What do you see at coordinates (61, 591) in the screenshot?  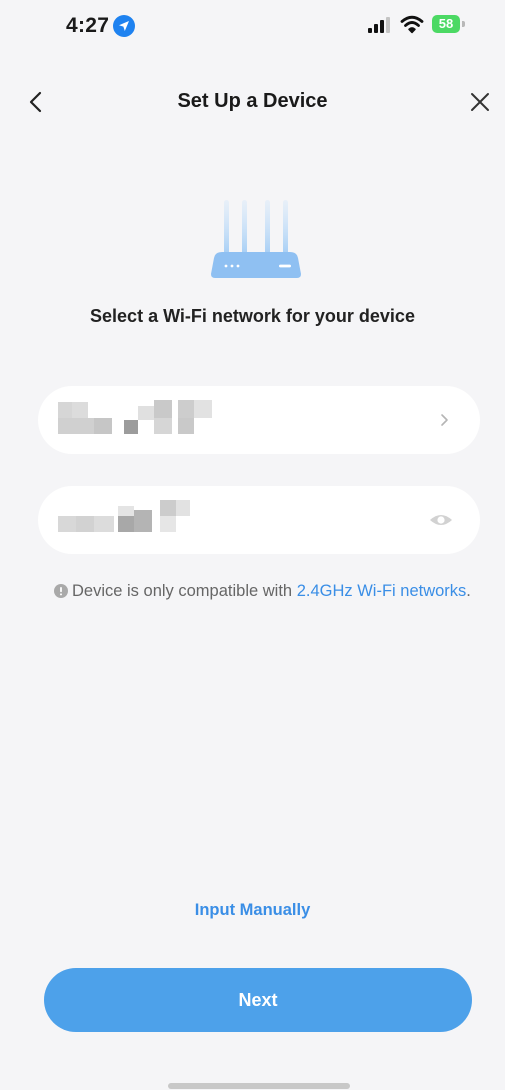 I see `info-icon` at bounding box center [61, 591].